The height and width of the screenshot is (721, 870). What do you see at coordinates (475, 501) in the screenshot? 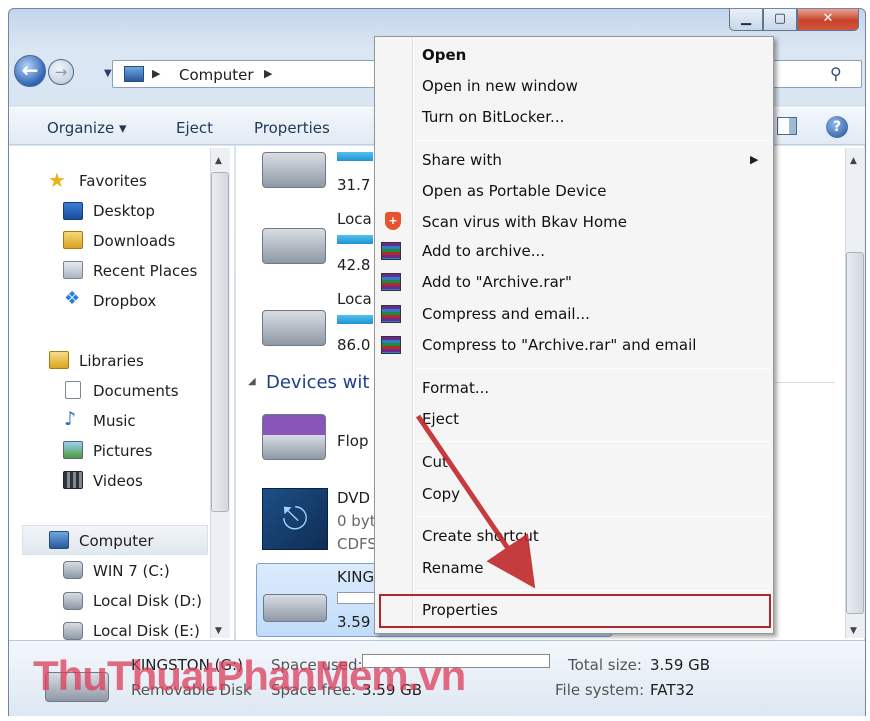
I see `annotation-arrow` at bounding box center [475, 501].